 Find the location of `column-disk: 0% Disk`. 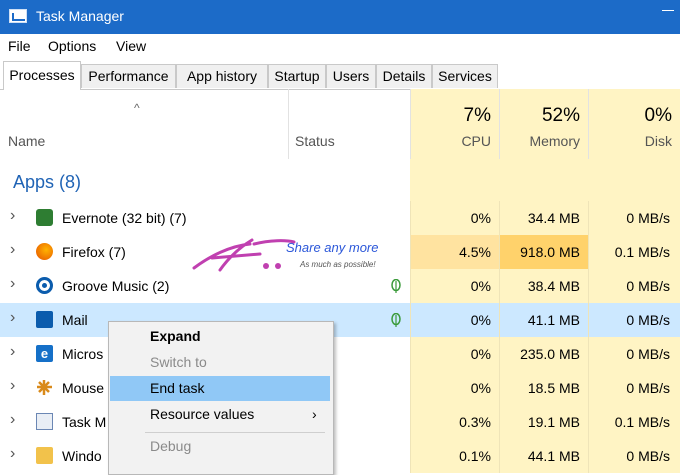

column-disk: 0% Disk is located at coordinates (634, 124).